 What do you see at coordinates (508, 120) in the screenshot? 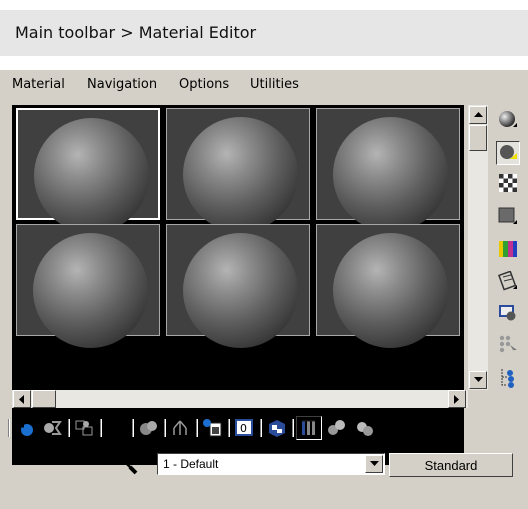
I see `sample-type-sphere-icon` at bounding box center [508, 120].